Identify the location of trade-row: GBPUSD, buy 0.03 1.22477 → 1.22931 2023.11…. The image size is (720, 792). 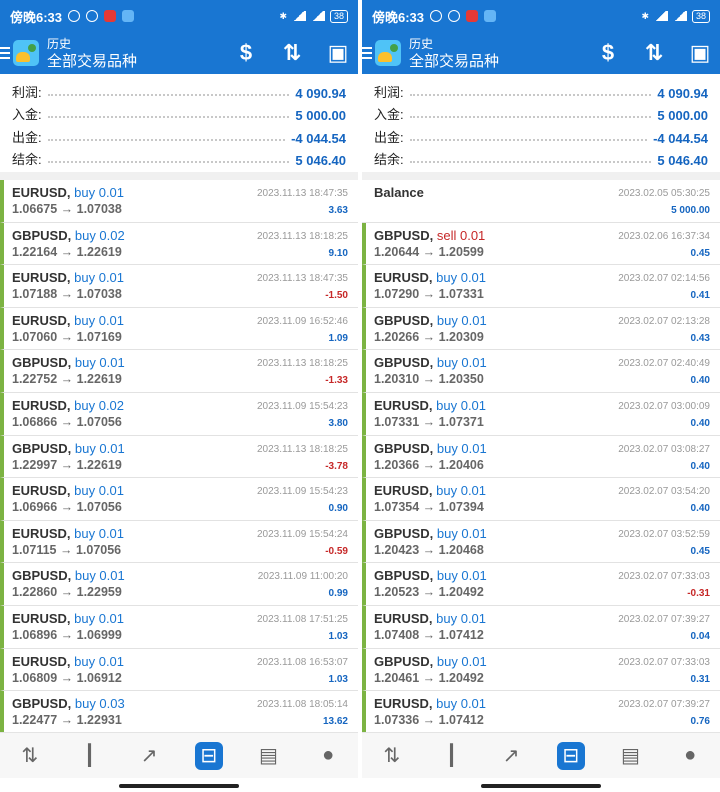
(179, 712).